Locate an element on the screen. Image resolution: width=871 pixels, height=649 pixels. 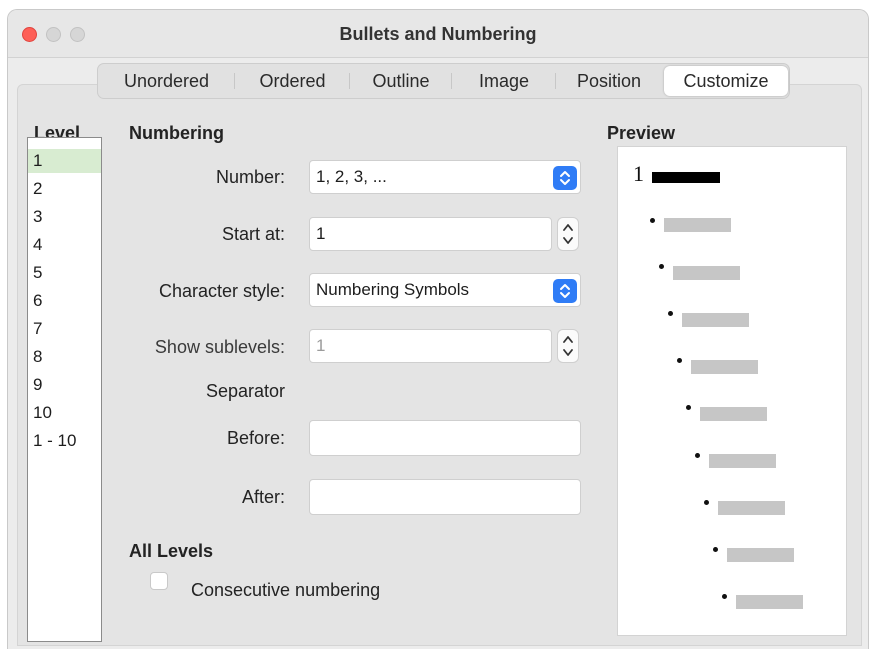
character-style-label: Character style: is located at coordinates (221, 291).